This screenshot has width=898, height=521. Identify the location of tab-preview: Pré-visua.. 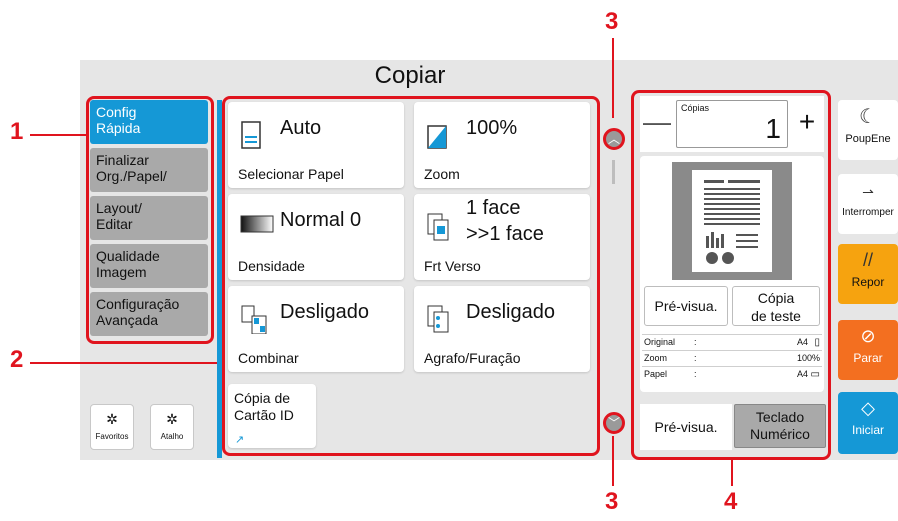
(686, 427).